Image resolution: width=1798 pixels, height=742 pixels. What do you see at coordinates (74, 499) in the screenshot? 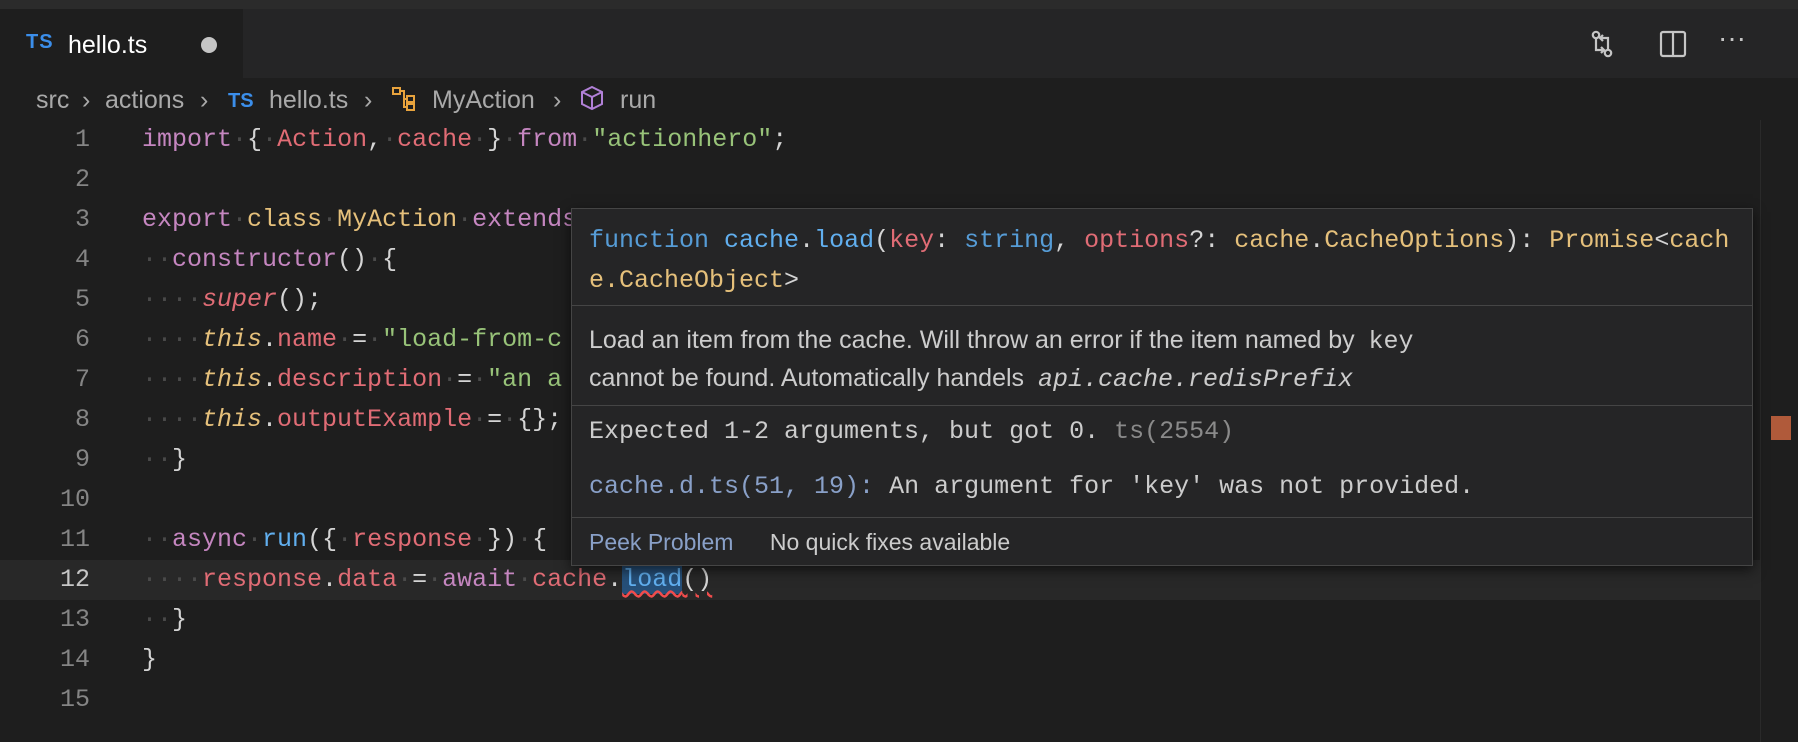
I see `line-number: 10` at bounding box center [74, 499].